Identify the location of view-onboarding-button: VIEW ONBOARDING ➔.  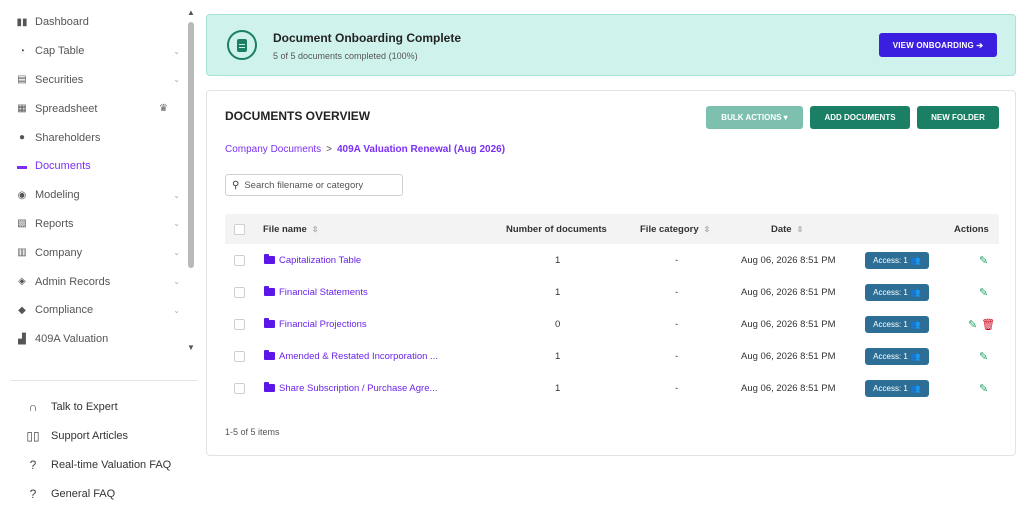
(938, 45).